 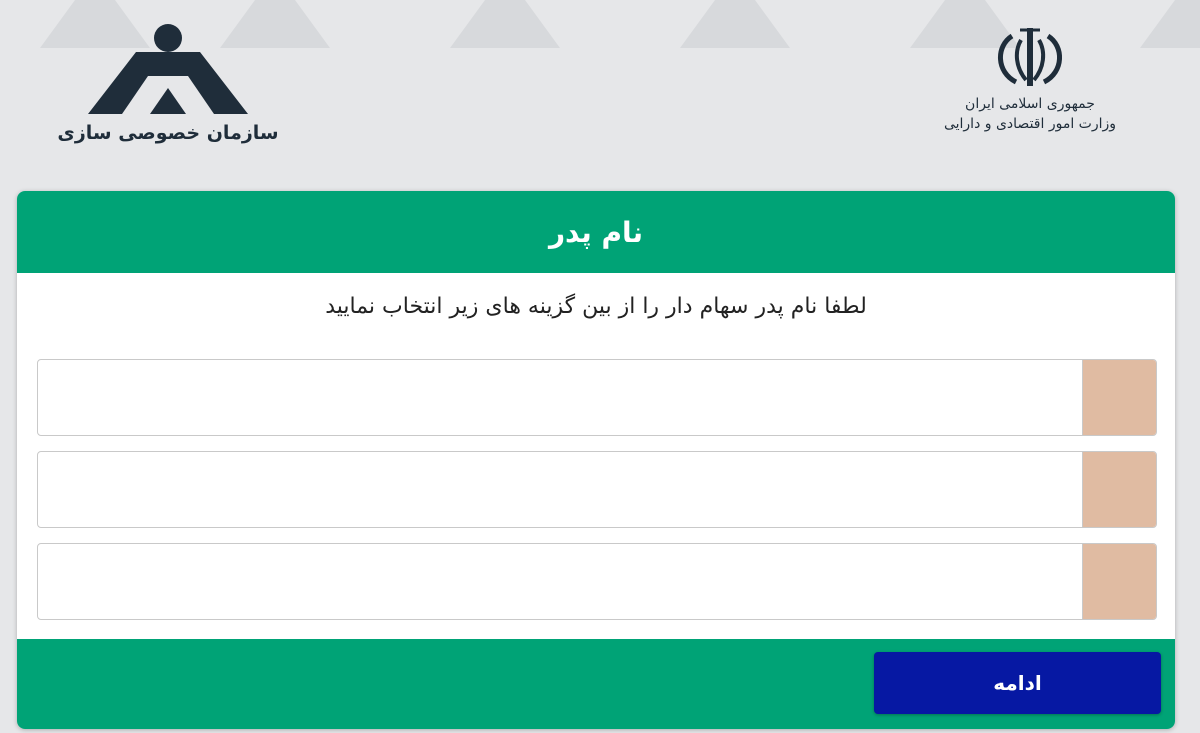 What do you see at coordinates (168, 133) in the screenshot?
I see `org-name: سازمان خصوصی سازی` at bounding box center [168, 133].